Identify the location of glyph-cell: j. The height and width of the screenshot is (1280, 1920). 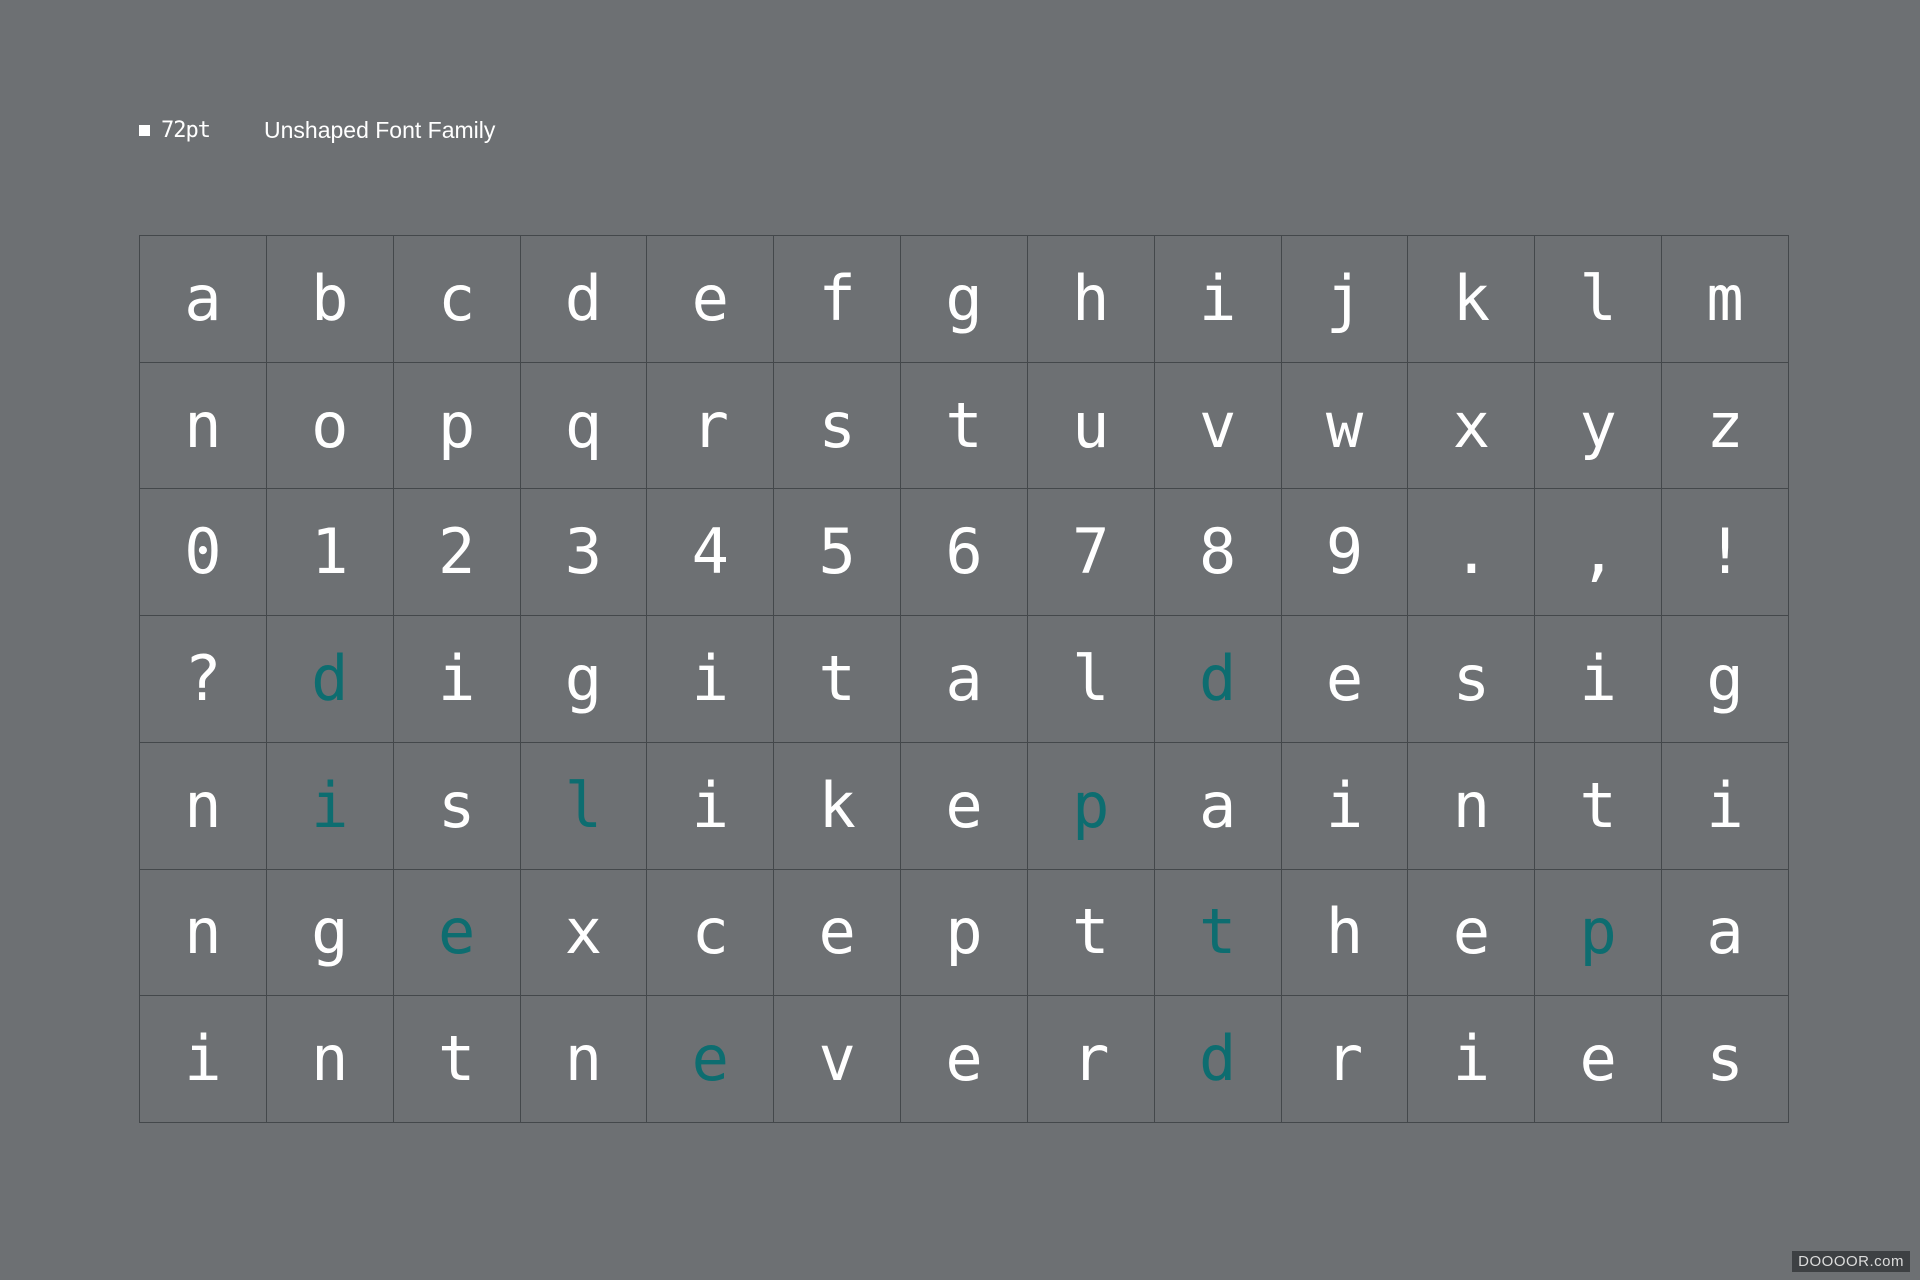
(1345, 299).